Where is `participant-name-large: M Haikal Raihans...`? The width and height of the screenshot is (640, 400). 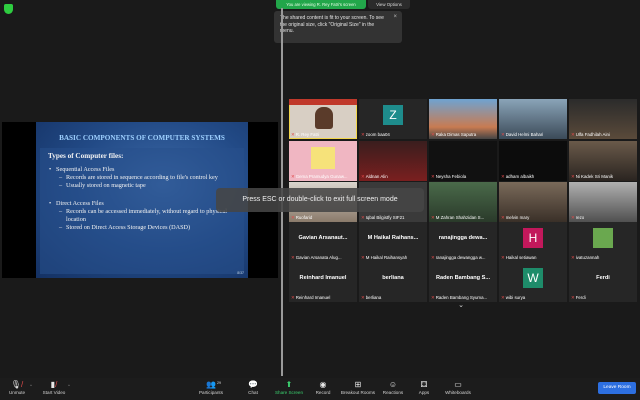
participant-name-large: M Haikal Raihans... is located at coordinates (393, 238).